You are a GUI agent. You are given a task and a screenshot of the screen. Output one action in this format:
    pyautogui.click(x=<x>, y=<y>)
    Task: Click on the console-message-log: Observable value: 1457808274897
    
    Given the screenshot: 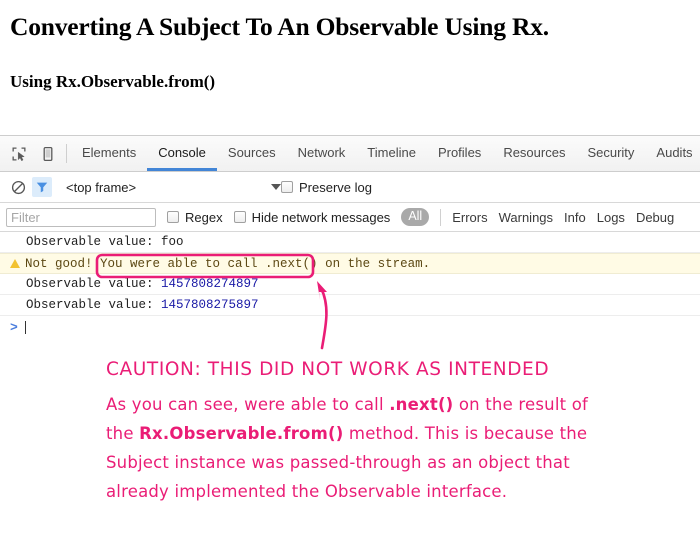 What is the action you would take?
    pyautogui.click(x=350, y=284)
    